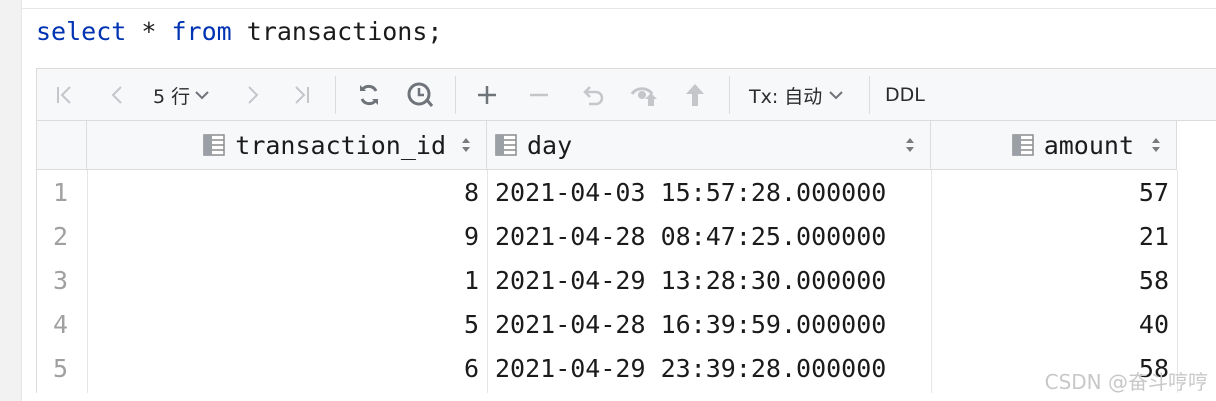 The width and height of the screenshot is (1216, 401). Describe the element at coordinates (61, 324) in the screenshot. I see `row-number: 4` at that location.